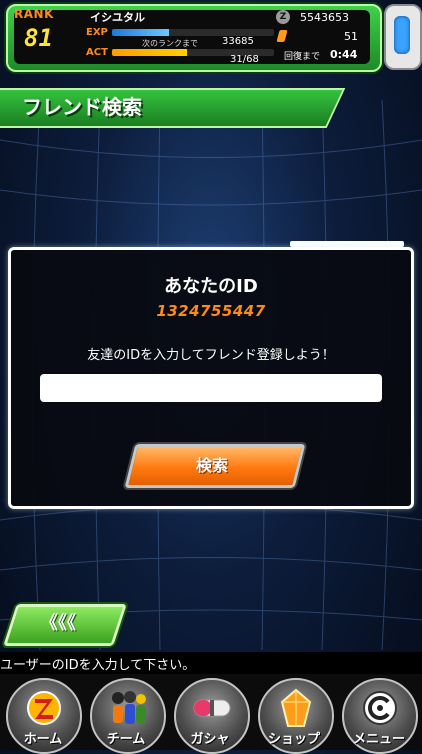 The image size is (422, 754). What do you see at coordinates (82, 107) in the screenshot?
I see `page-title: フレンド検索` at bounding box center [82, 107].